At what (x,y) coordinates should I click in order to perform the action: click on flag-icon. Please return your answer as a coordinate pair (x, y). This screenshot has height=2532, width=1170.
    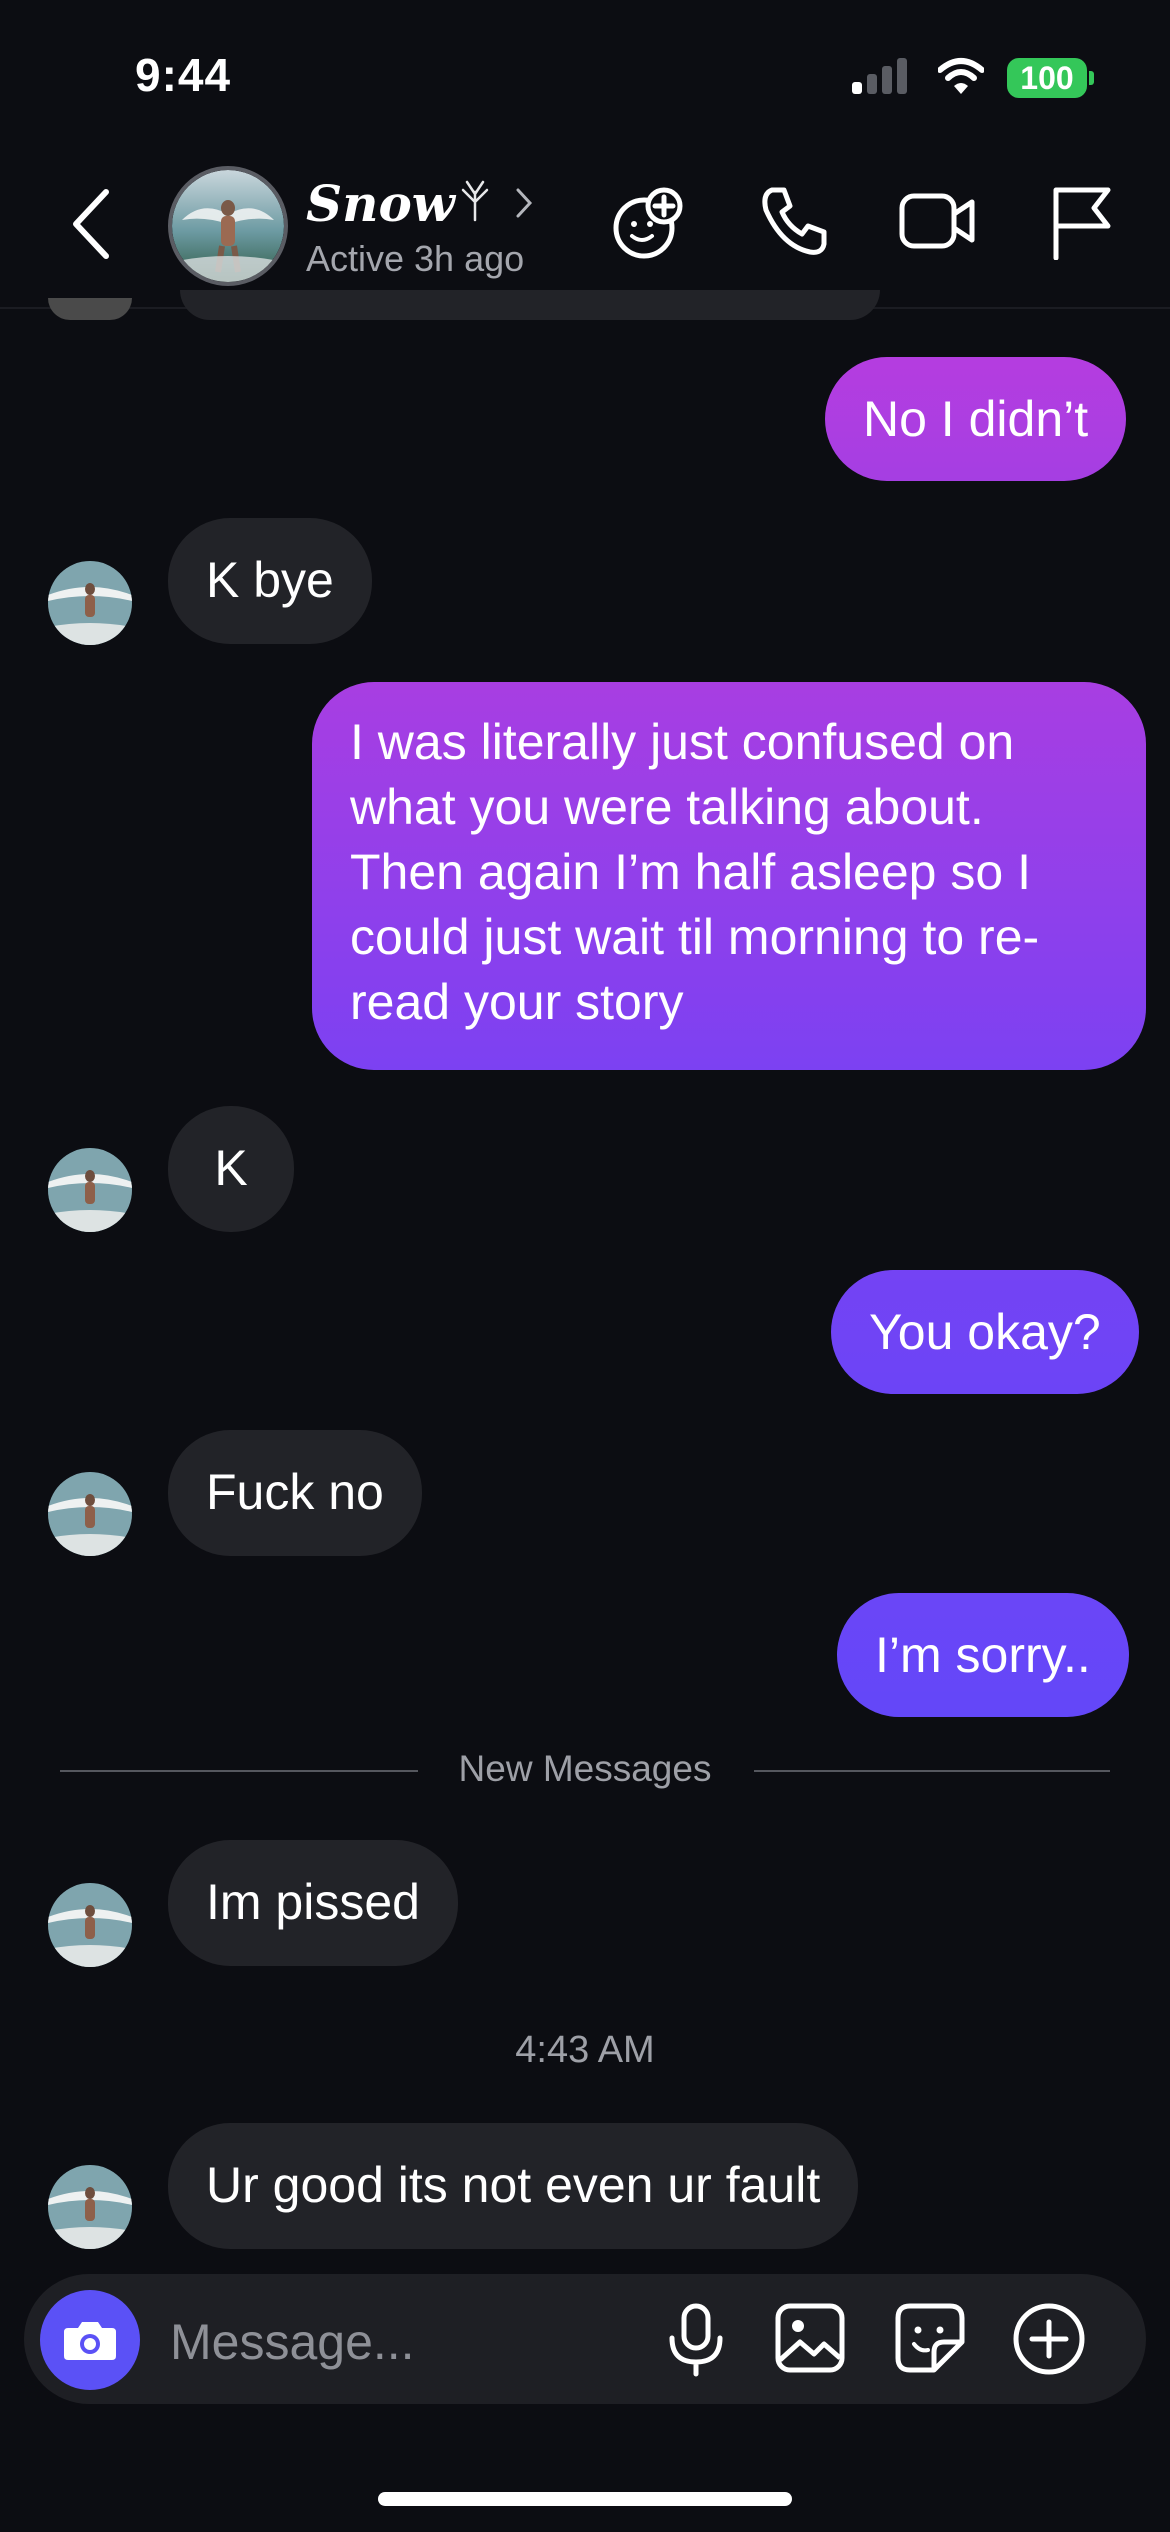
    Looking at the image, I should click on (1082, 224).